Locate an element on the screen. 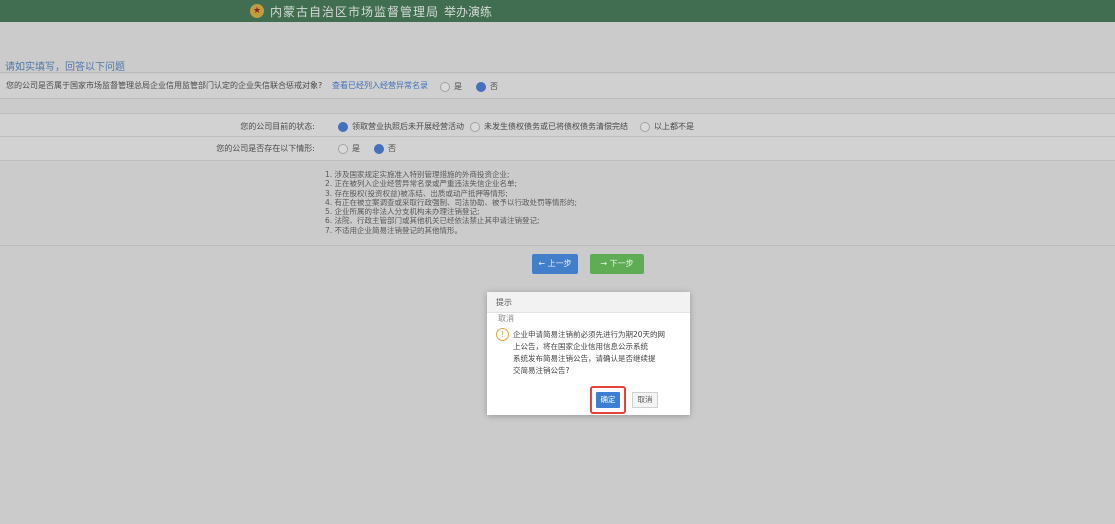  dialog-header: 提示 is located at coordinates (588, 302).